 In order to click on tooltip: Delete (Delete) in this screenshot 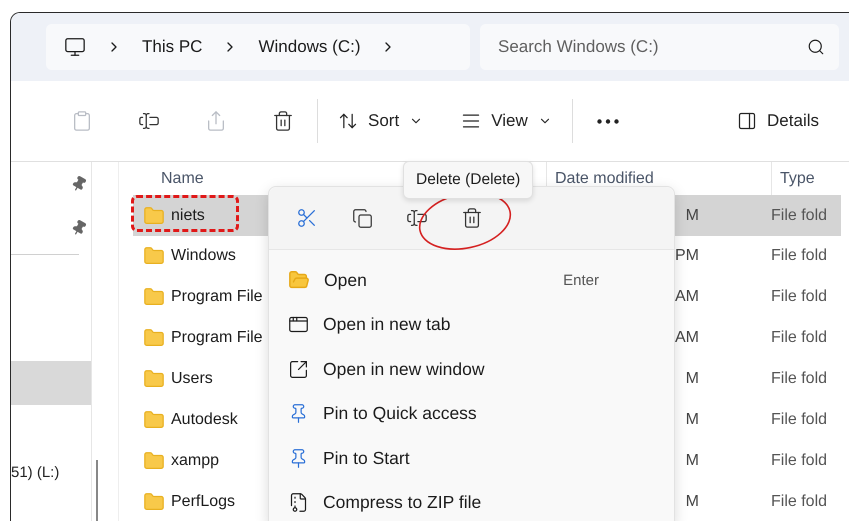, I will do `click(468, 180)`.